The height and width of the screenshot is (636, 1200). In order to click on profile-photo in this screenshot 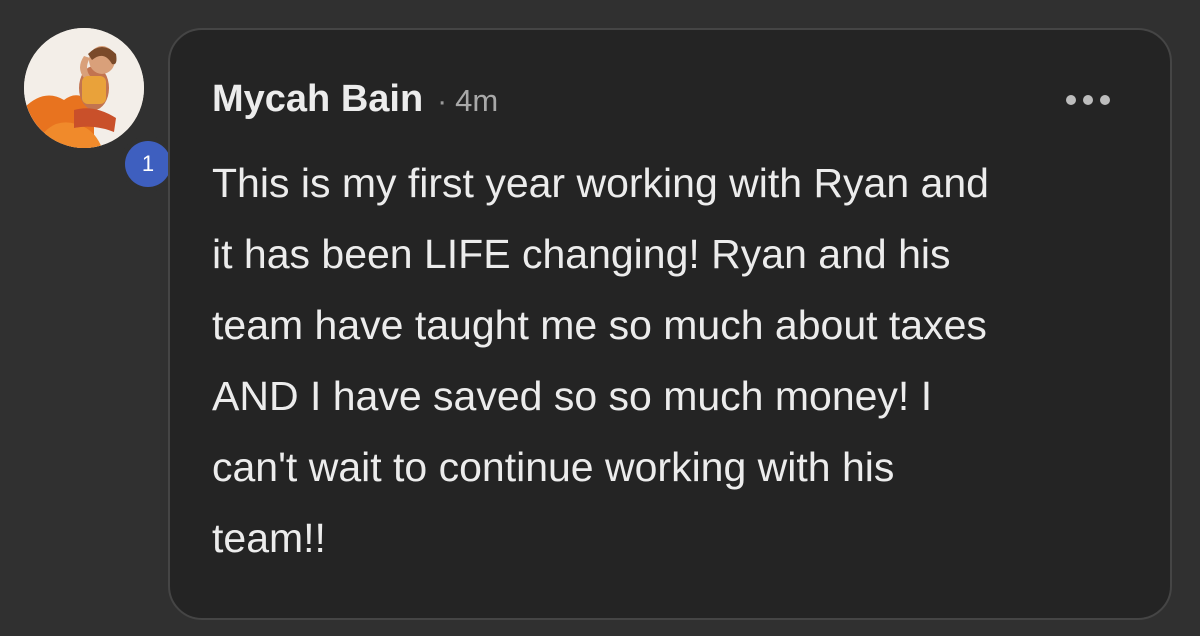, I will do `click(84, 88)`.